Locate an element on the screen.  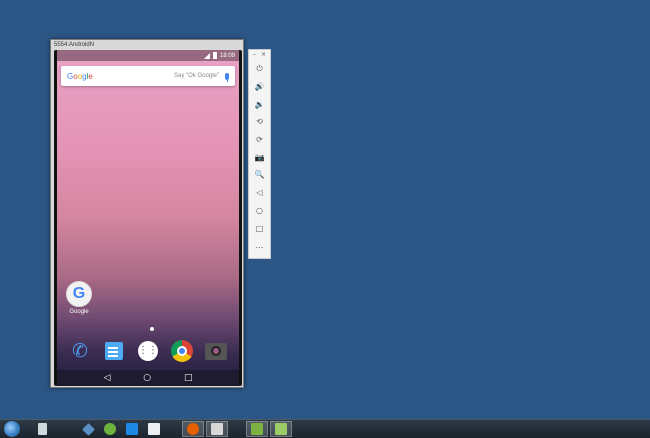
emulator-title: 5554:AndroidN is located at coordinates (74, 45).